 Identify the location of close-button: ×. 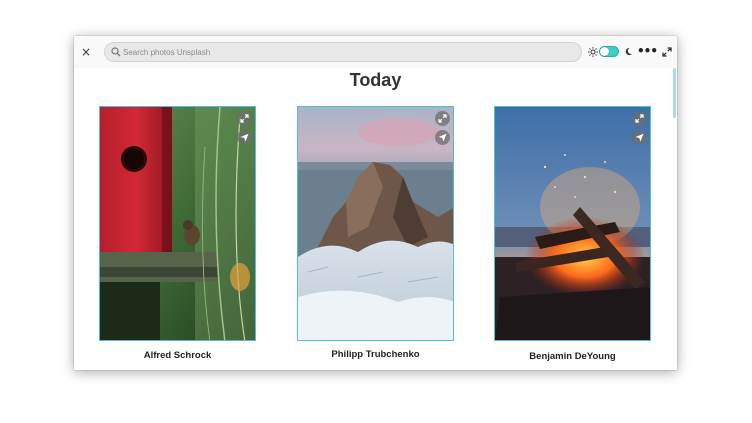
(86, 52).